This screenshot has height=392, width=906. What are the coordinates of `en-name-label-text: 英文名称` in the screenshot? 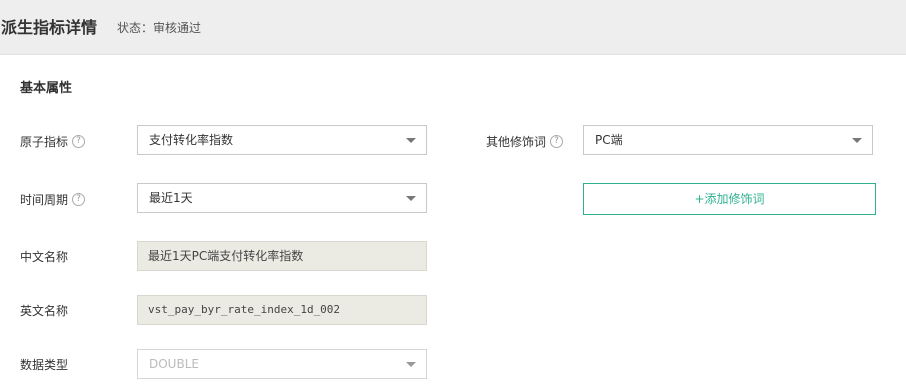 It's located at (44, 311).